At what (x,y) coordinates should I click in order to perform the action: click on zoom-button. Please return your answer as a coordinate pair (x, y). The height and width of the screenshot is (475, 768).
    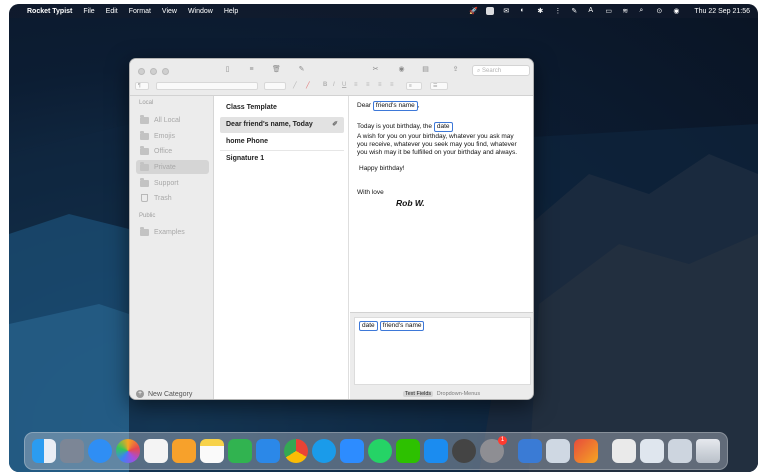
    Looking at the image, I should click on (165, 71).